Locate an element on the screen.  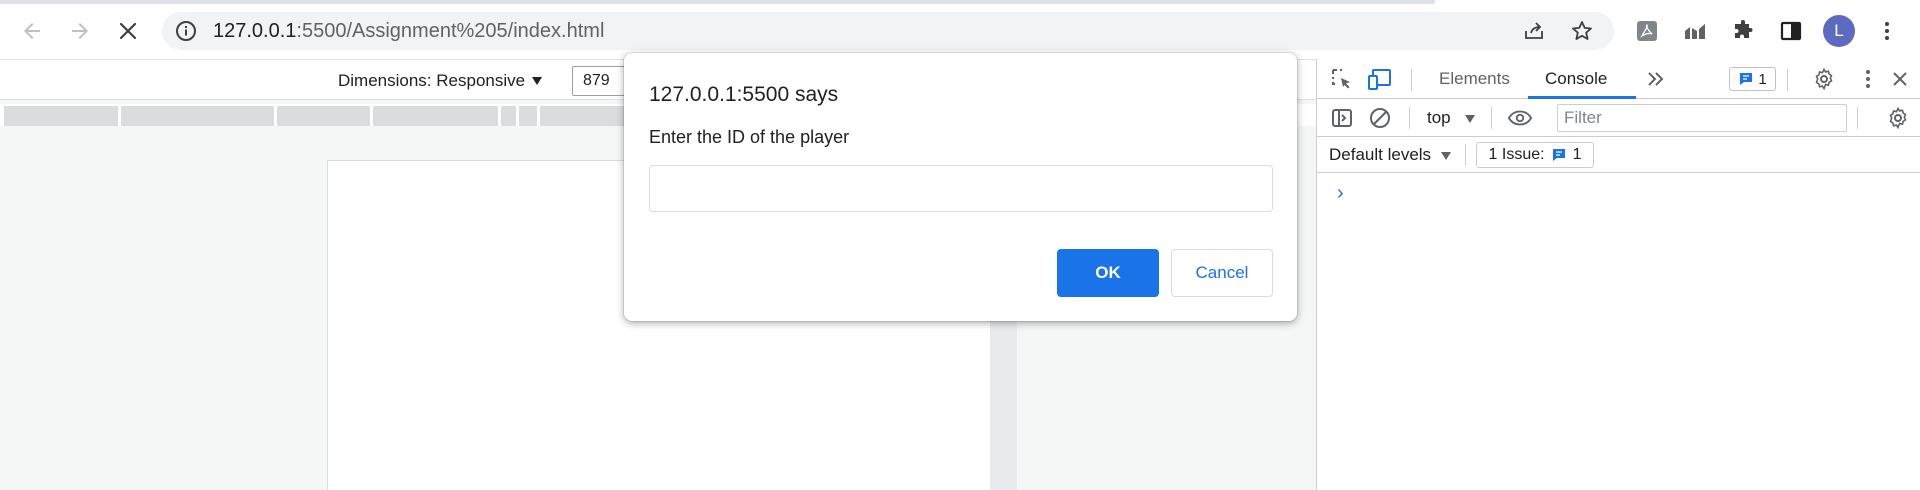
sidebar-toggle-icon is located at coordinates (1342, 118).